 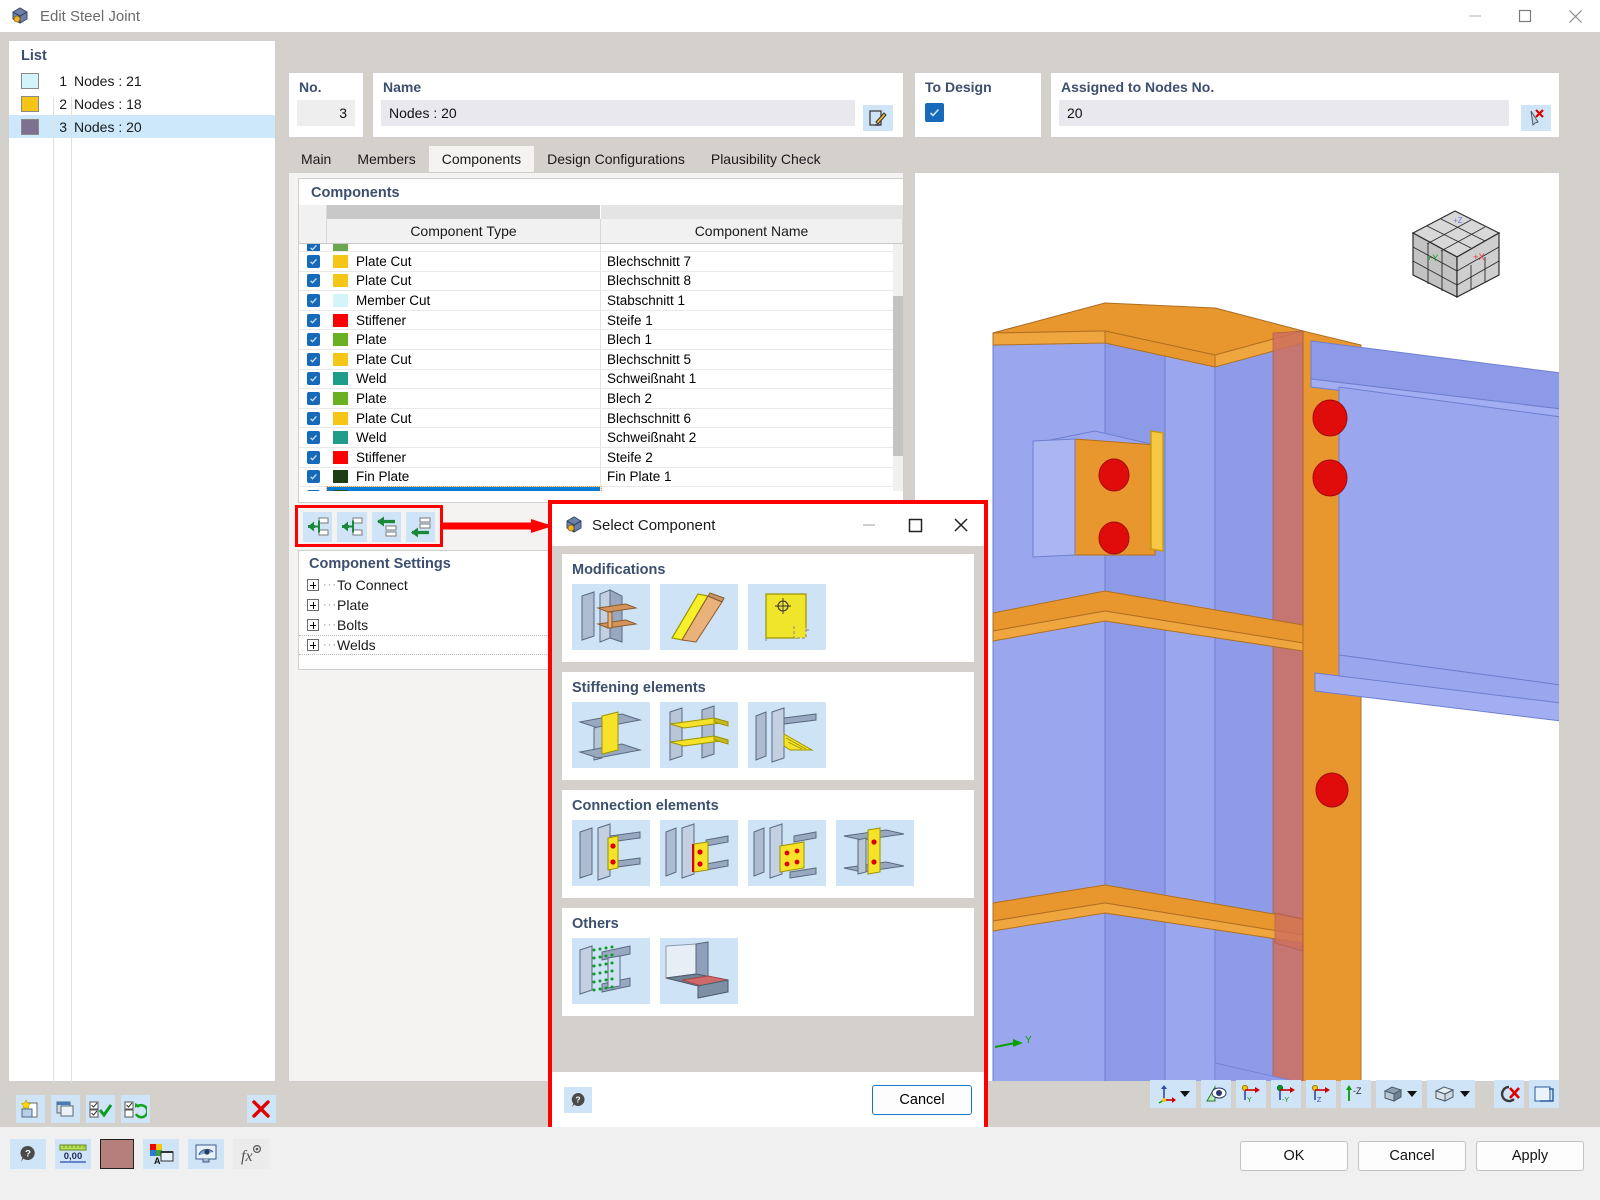 I want to click on joint-name-input: Nodes : 20, so click(x=618, y=113).